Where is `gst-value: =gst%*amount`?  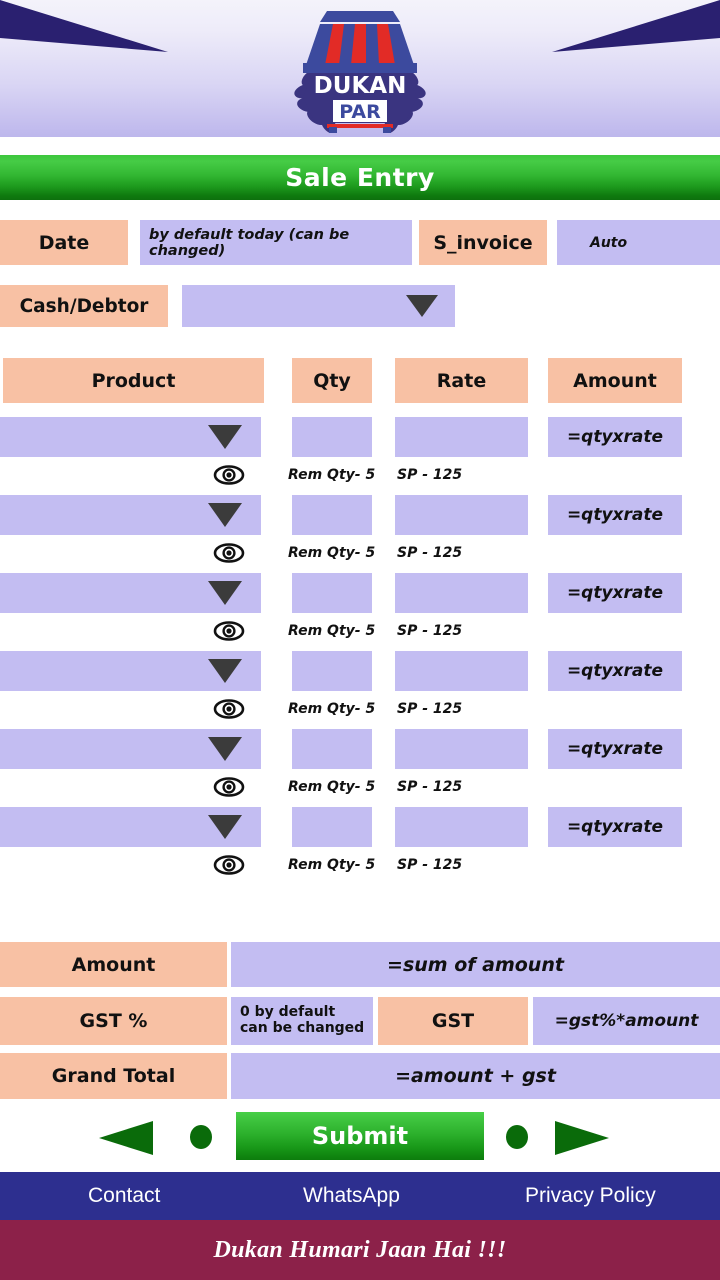
gst-value: =gst%*amount is located at coordinates (626, 1021).